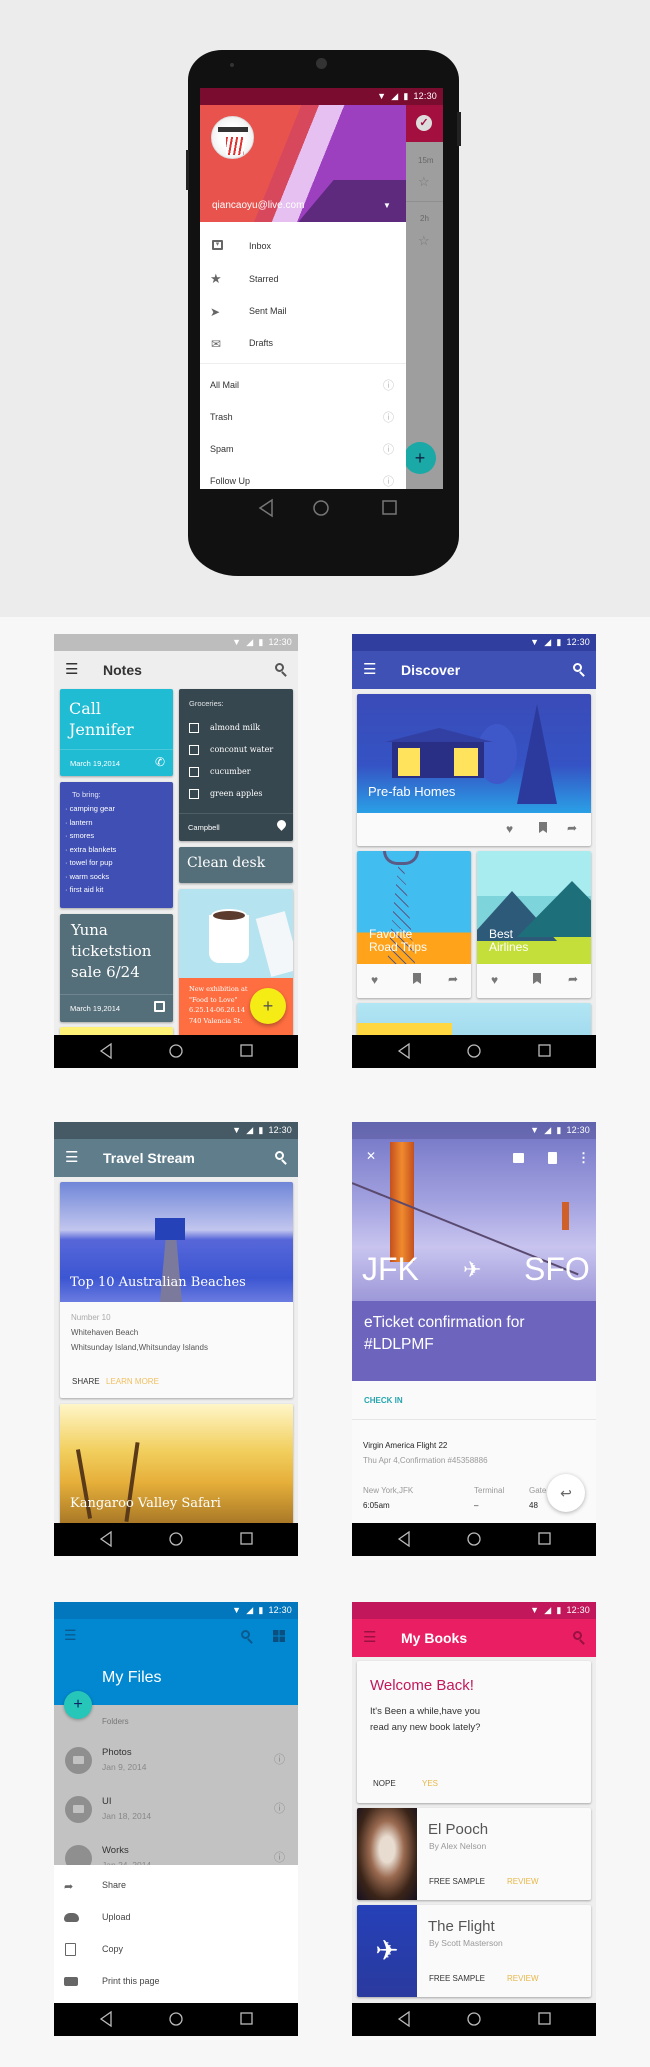 This screenshot has height=2067, width=650. What do you see at coordinates (420, 458) in the screenshot?
I see `compose-fab: +` at bounding box center [420, 458].